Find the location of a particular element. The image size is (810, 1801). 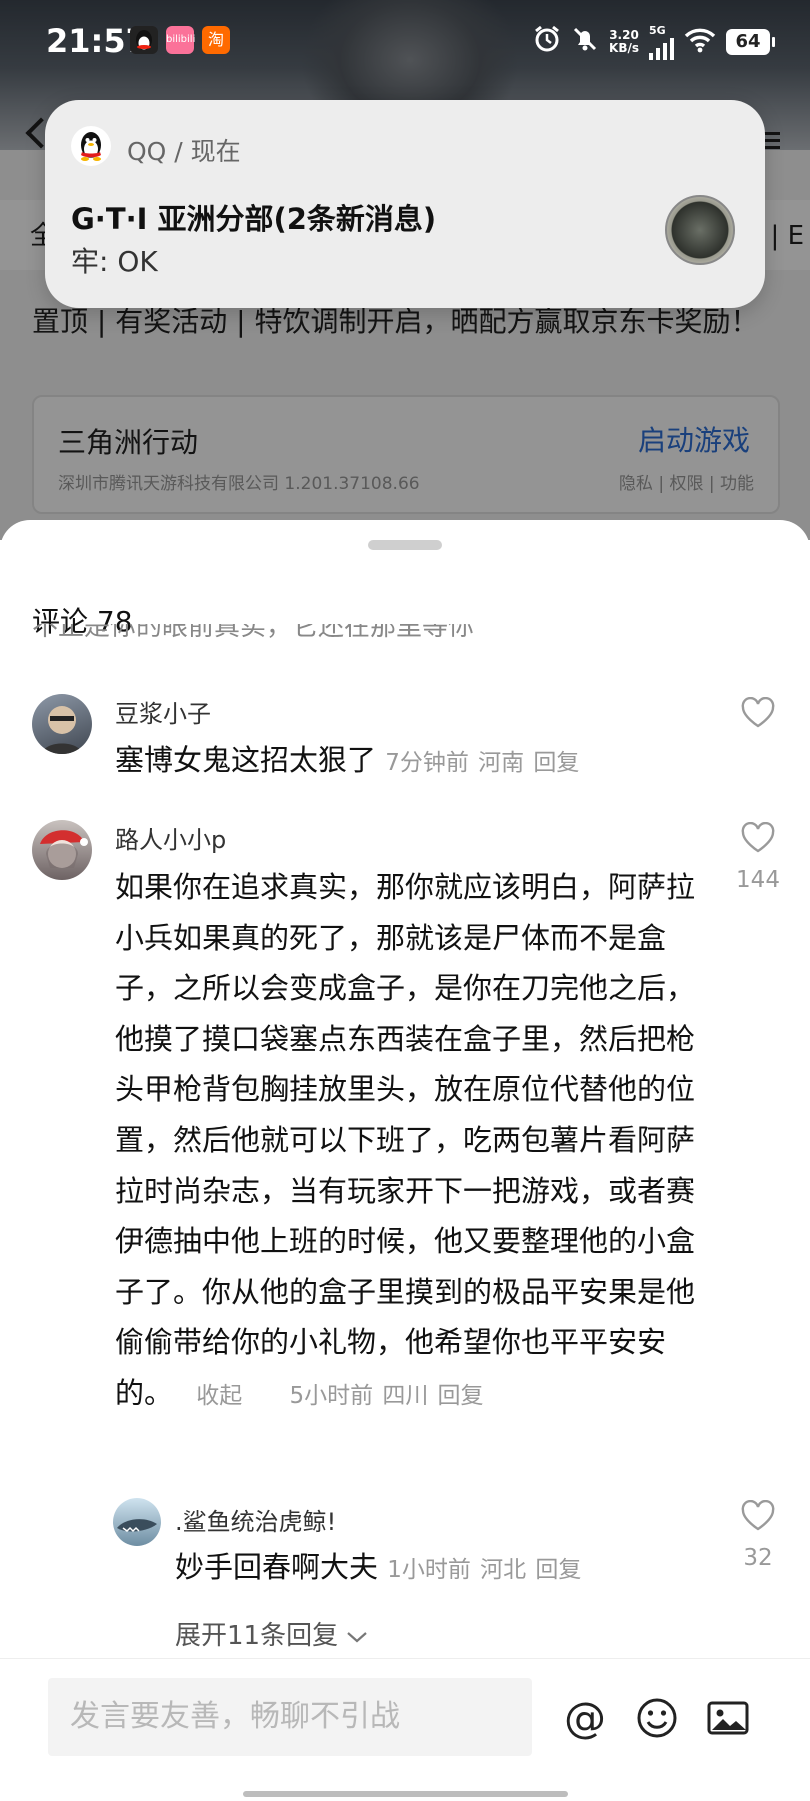

comment-text: 塞博女鬼这招太狠了 7分钟前 河南 回复 is located at coordinates (395, 762).